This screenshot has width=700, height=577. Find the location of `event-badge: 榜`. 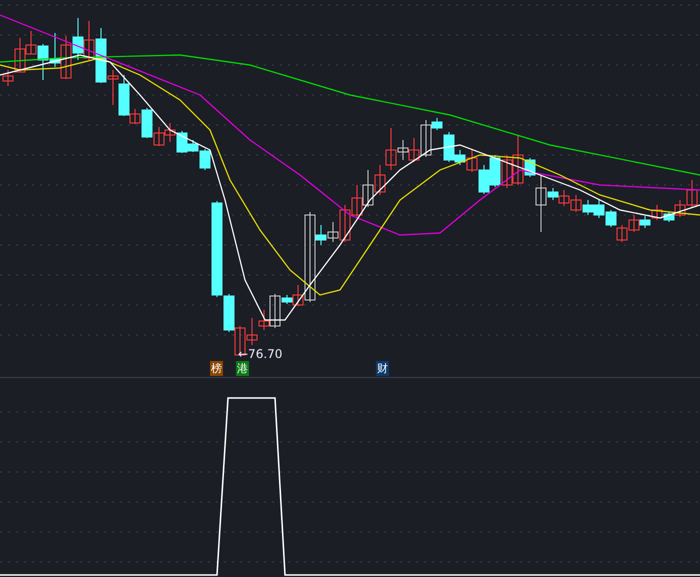

event-badge: 榜 is located at coordinates (216, 368).